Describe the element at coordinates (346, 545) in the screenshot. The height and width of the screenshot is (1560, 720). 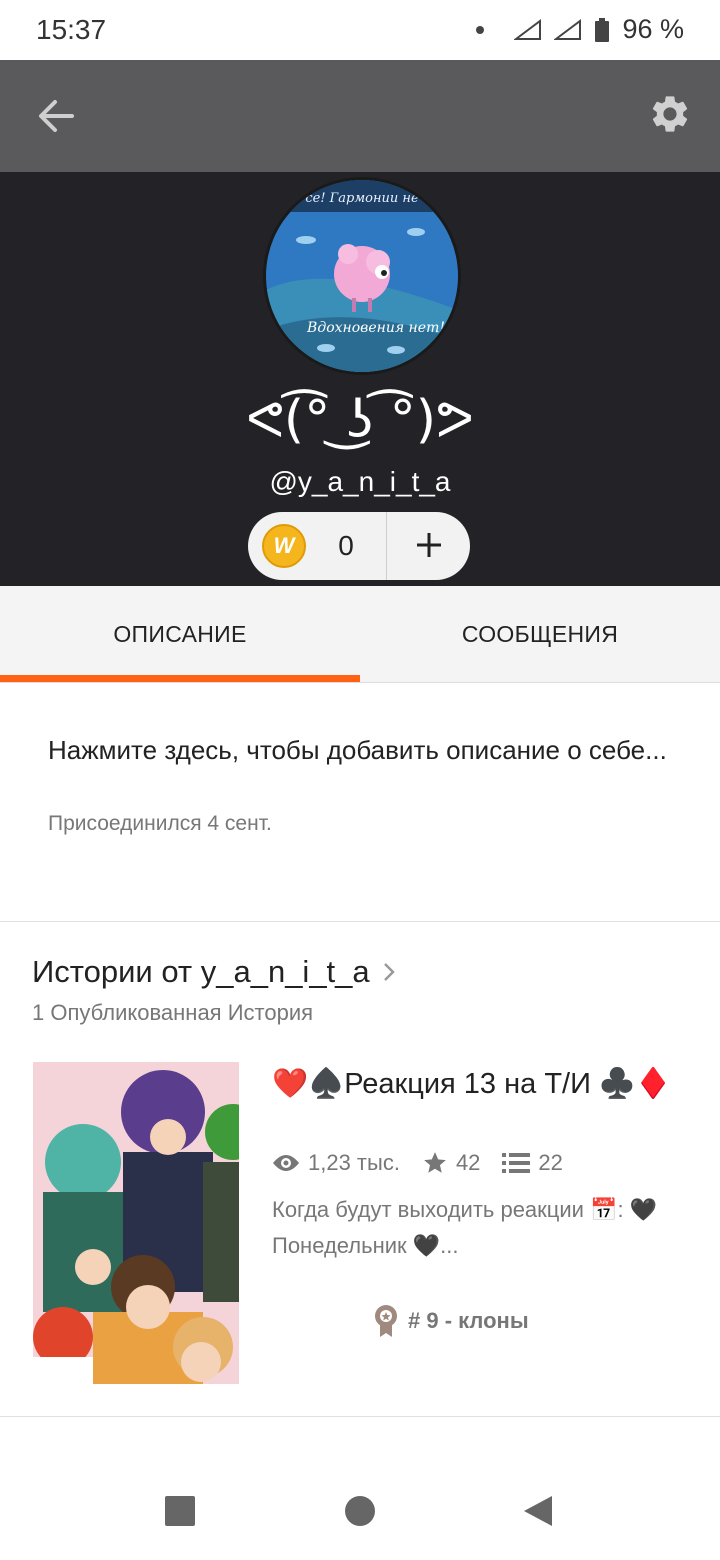
I see `coin-count: 0` at that location.